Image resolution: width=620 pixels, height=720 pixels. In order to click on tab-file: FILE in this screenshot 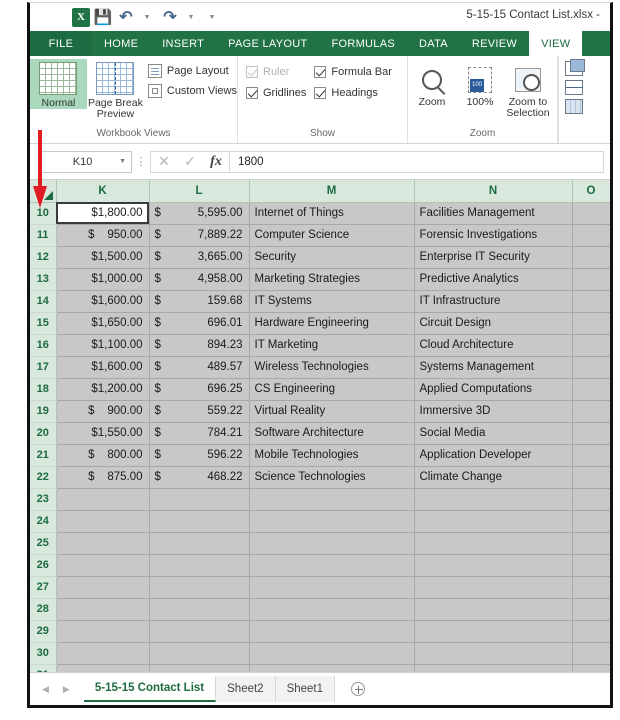, I will do `click(61, 43)`.